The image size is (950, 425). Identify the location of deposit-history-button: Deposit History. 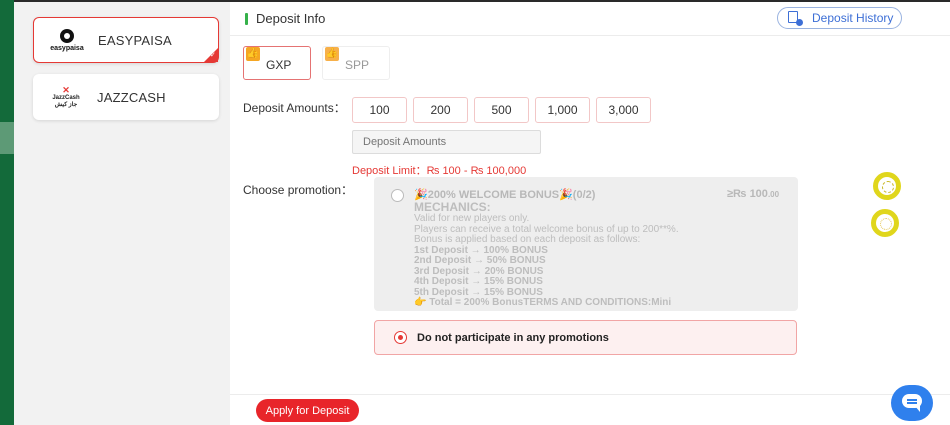
(839, 18).